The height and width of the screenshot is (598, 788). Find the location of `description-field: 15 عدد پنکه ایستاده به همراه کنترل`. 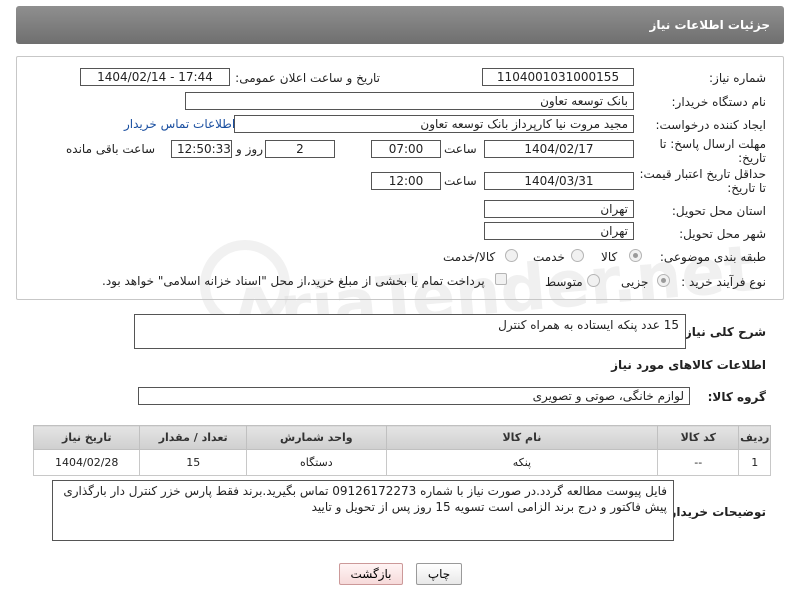

description-field: 15 عدد پنکه ایستاده به همراه کنترل is located at coordinates (410, 331).